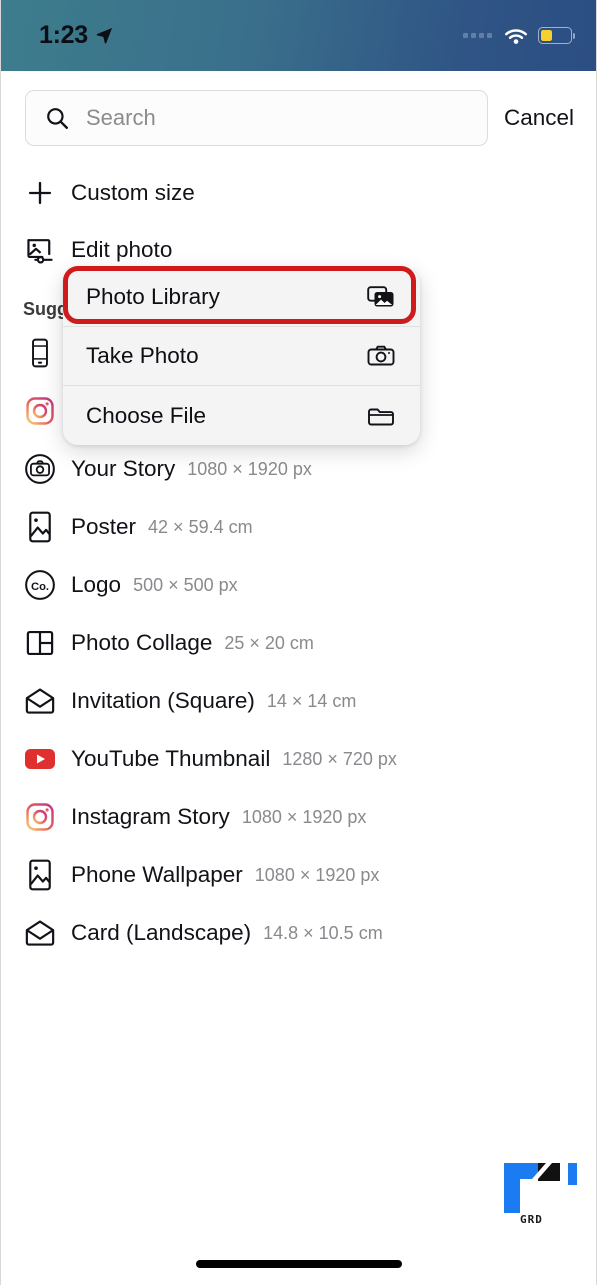 The image size is (597, 1285). I want to click on photo-source-dropdown: Photo Library Take Photo Choose File, so click(241, 356).